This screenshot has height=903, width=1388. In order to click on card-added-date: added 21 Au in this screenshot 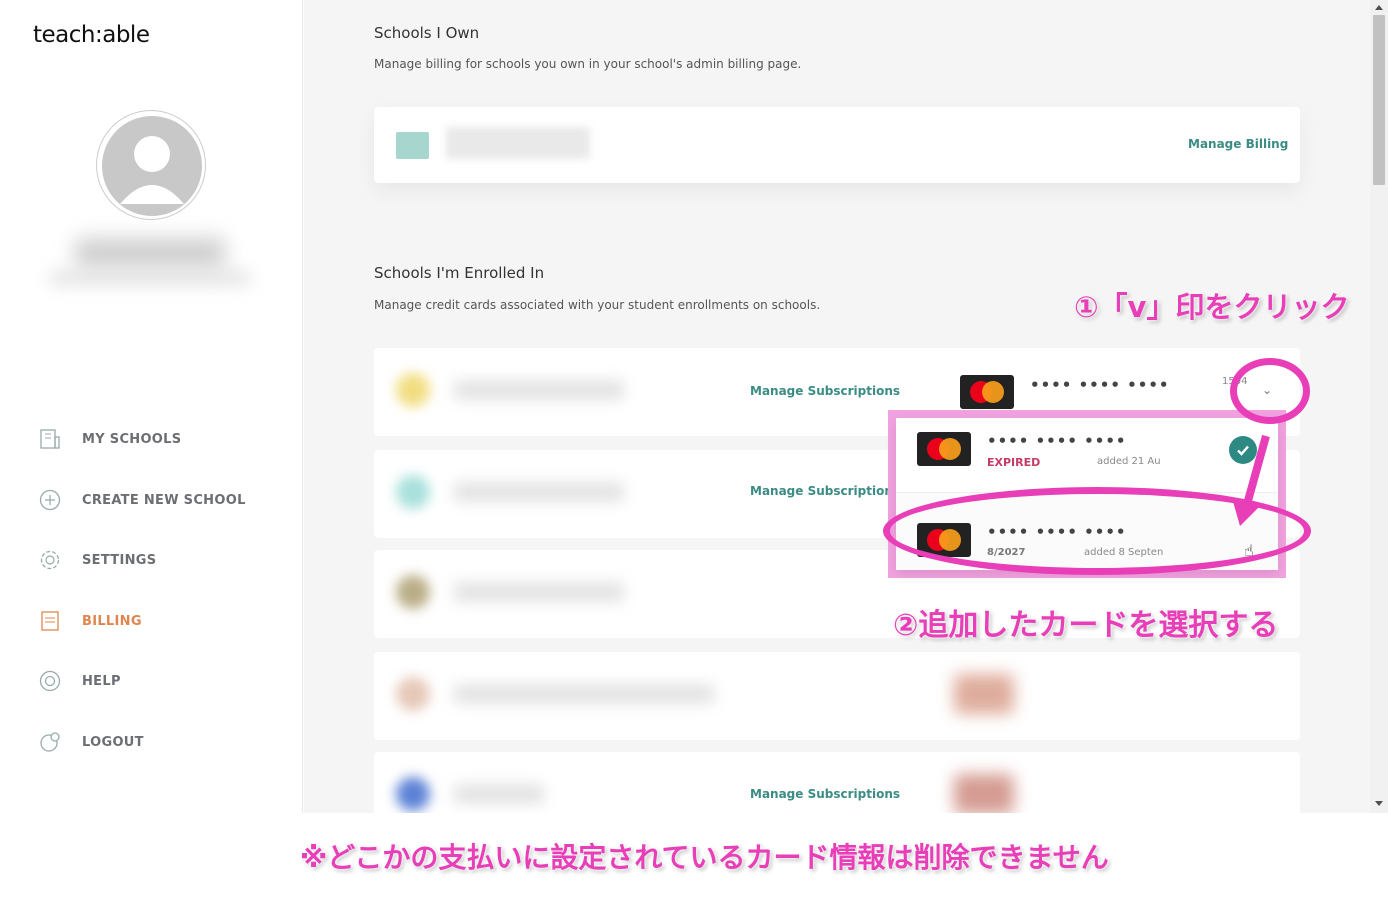, I will do `click(1129, 461)`.